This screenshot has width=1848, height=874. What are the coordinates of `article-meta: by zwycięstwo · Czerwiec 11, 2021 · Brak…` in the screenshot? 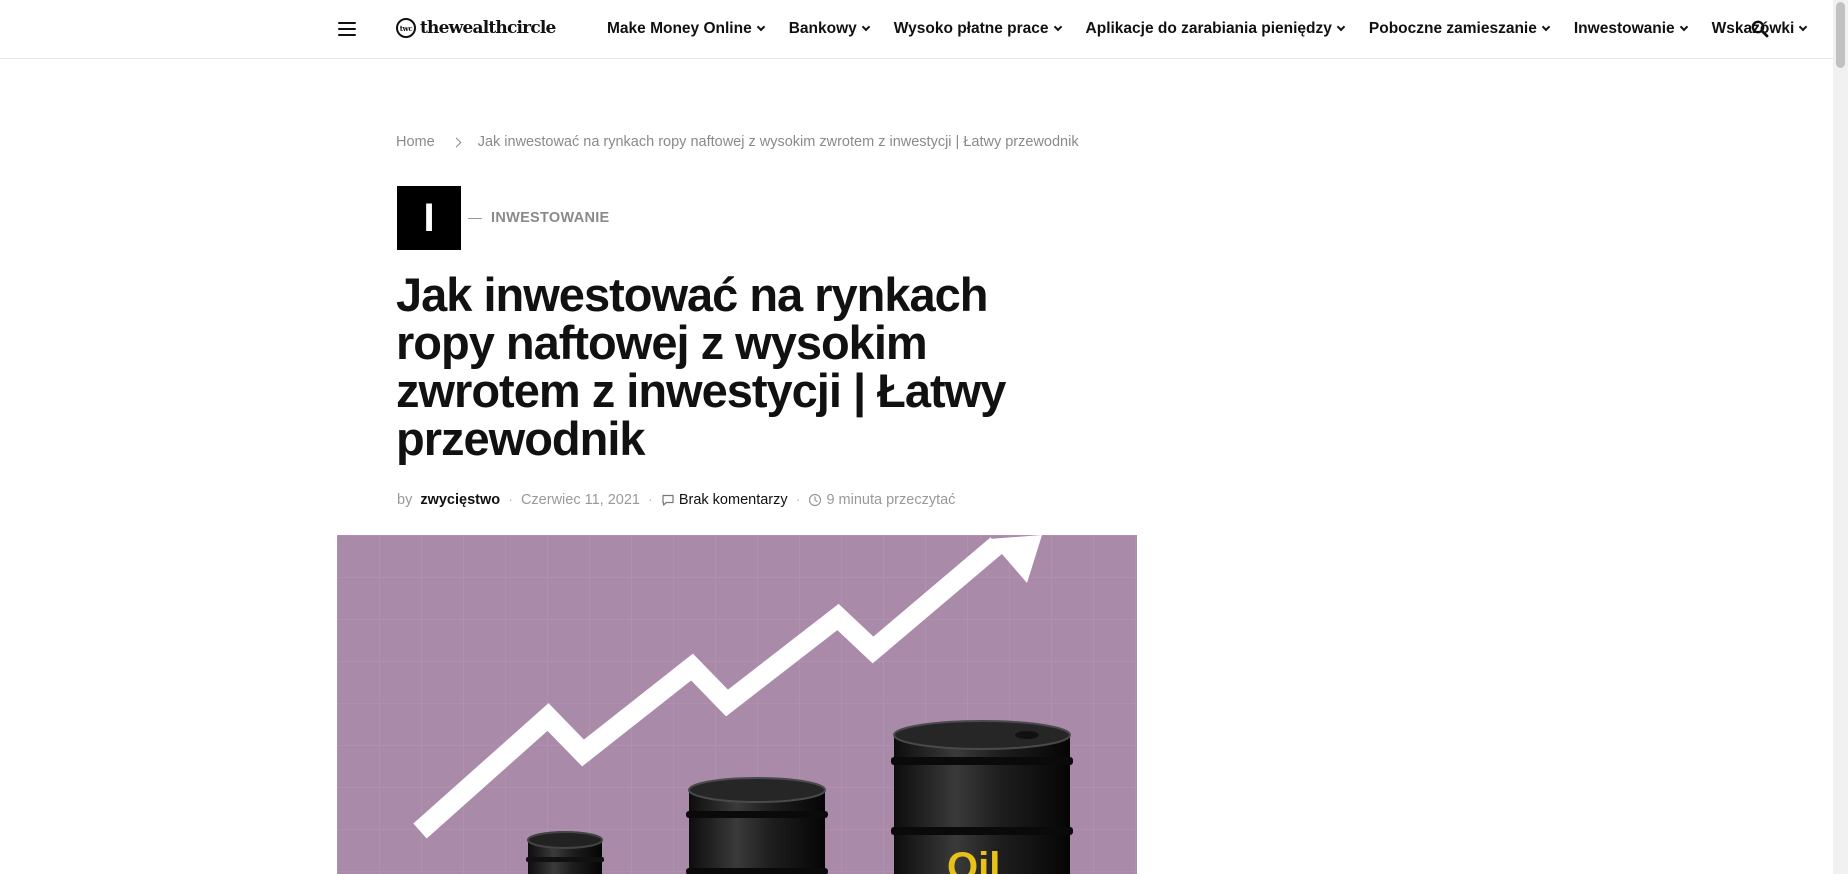 It's located at (676, 500).